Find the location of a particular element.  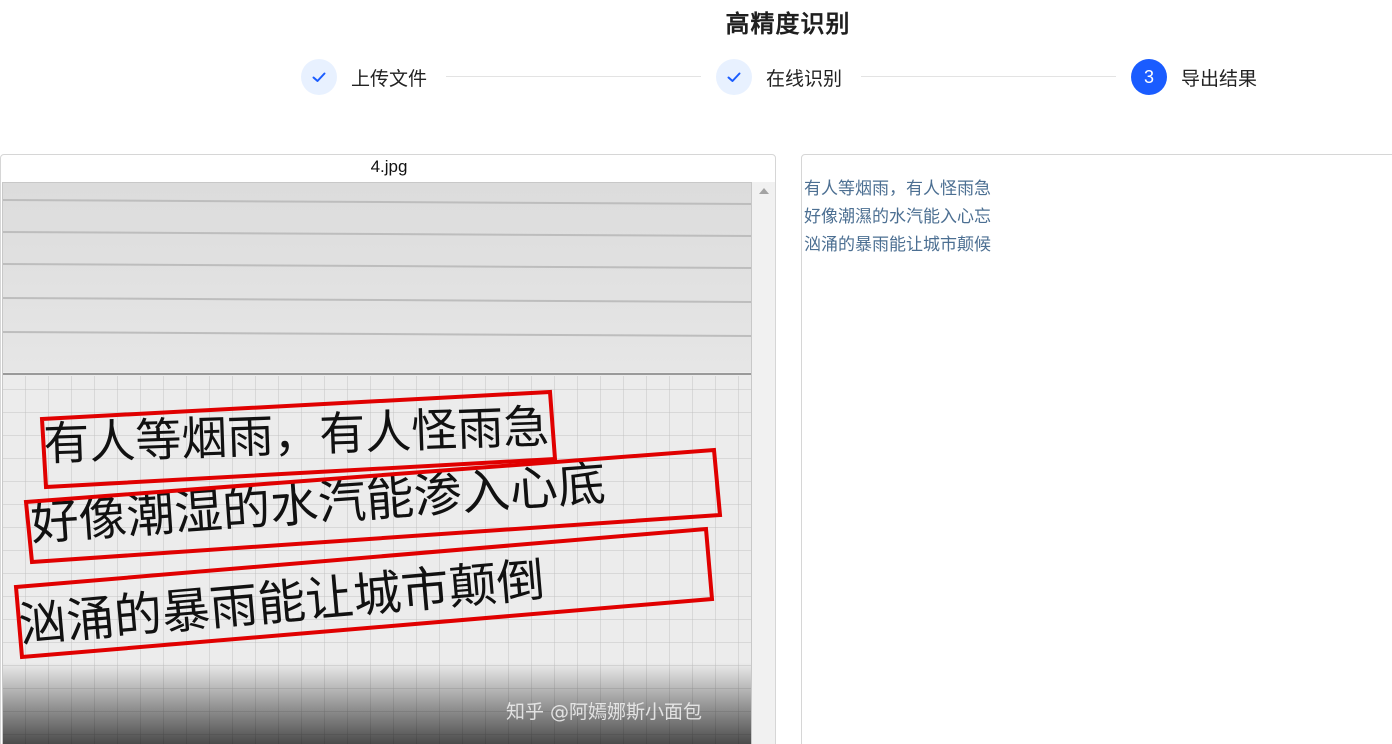

step-export-result: 3 导出结果 is located at coordinates (1194, 77).